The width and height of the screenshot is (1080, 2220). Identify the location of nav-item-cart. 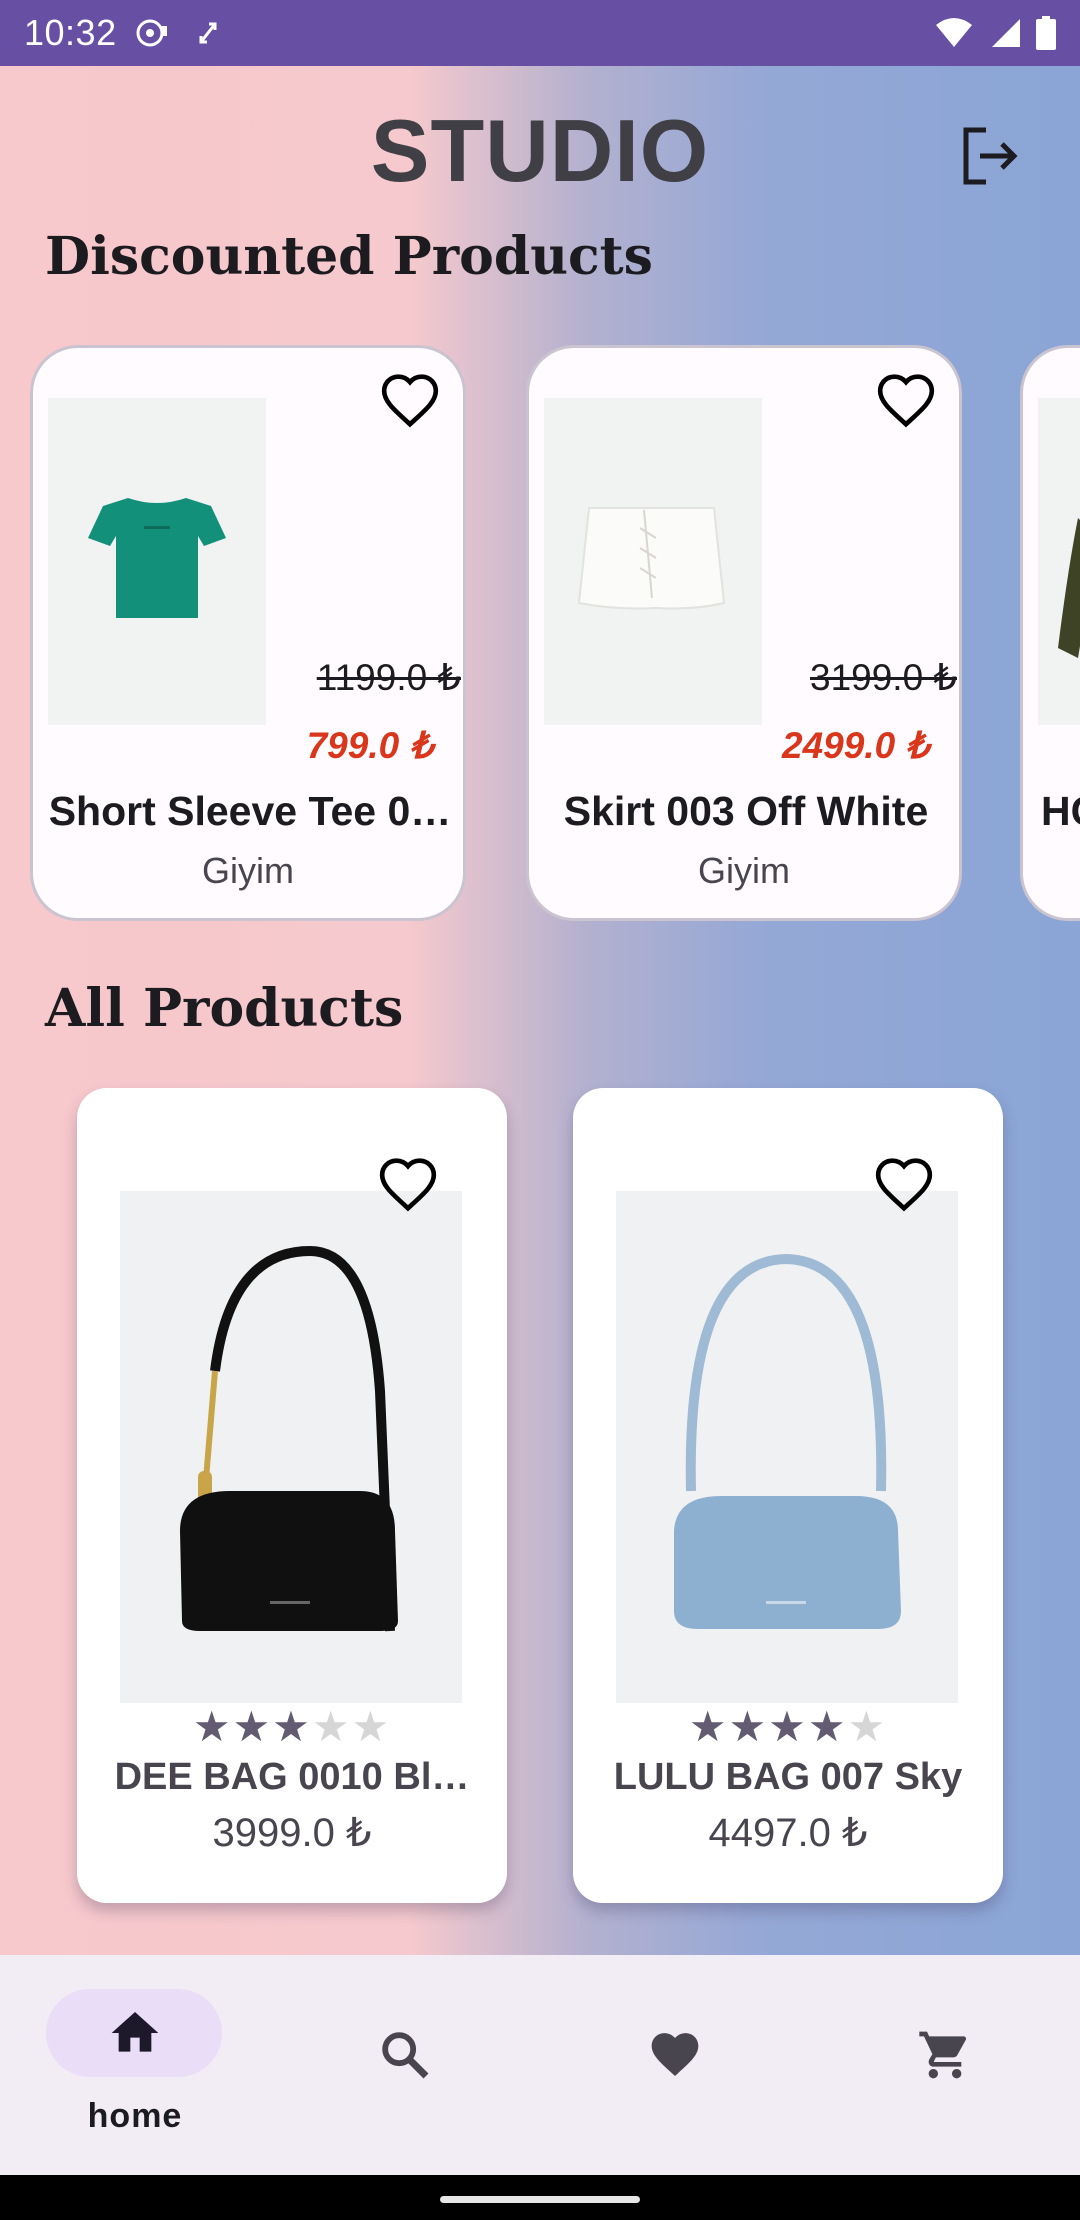
(945, 2065).